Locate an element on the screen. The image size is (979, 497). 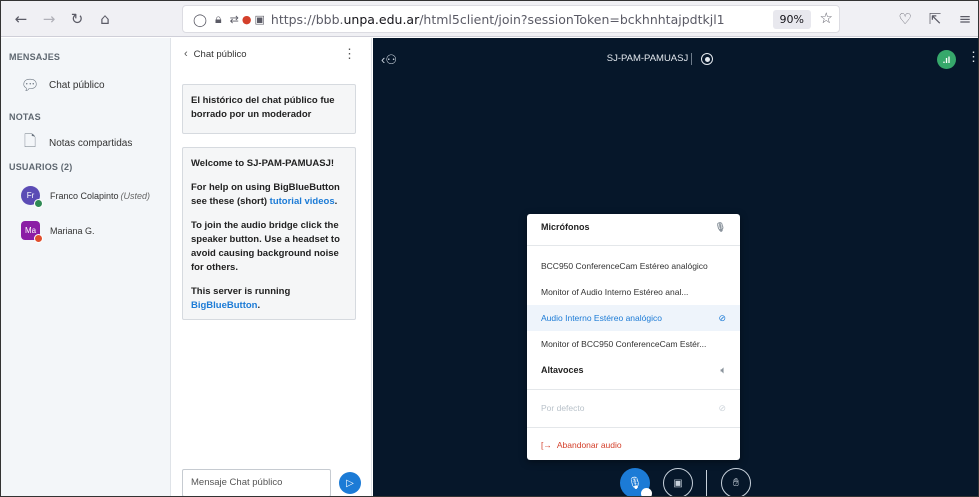
server-line: This server is running BigBlueButton. is located at coordinates (241, 298).